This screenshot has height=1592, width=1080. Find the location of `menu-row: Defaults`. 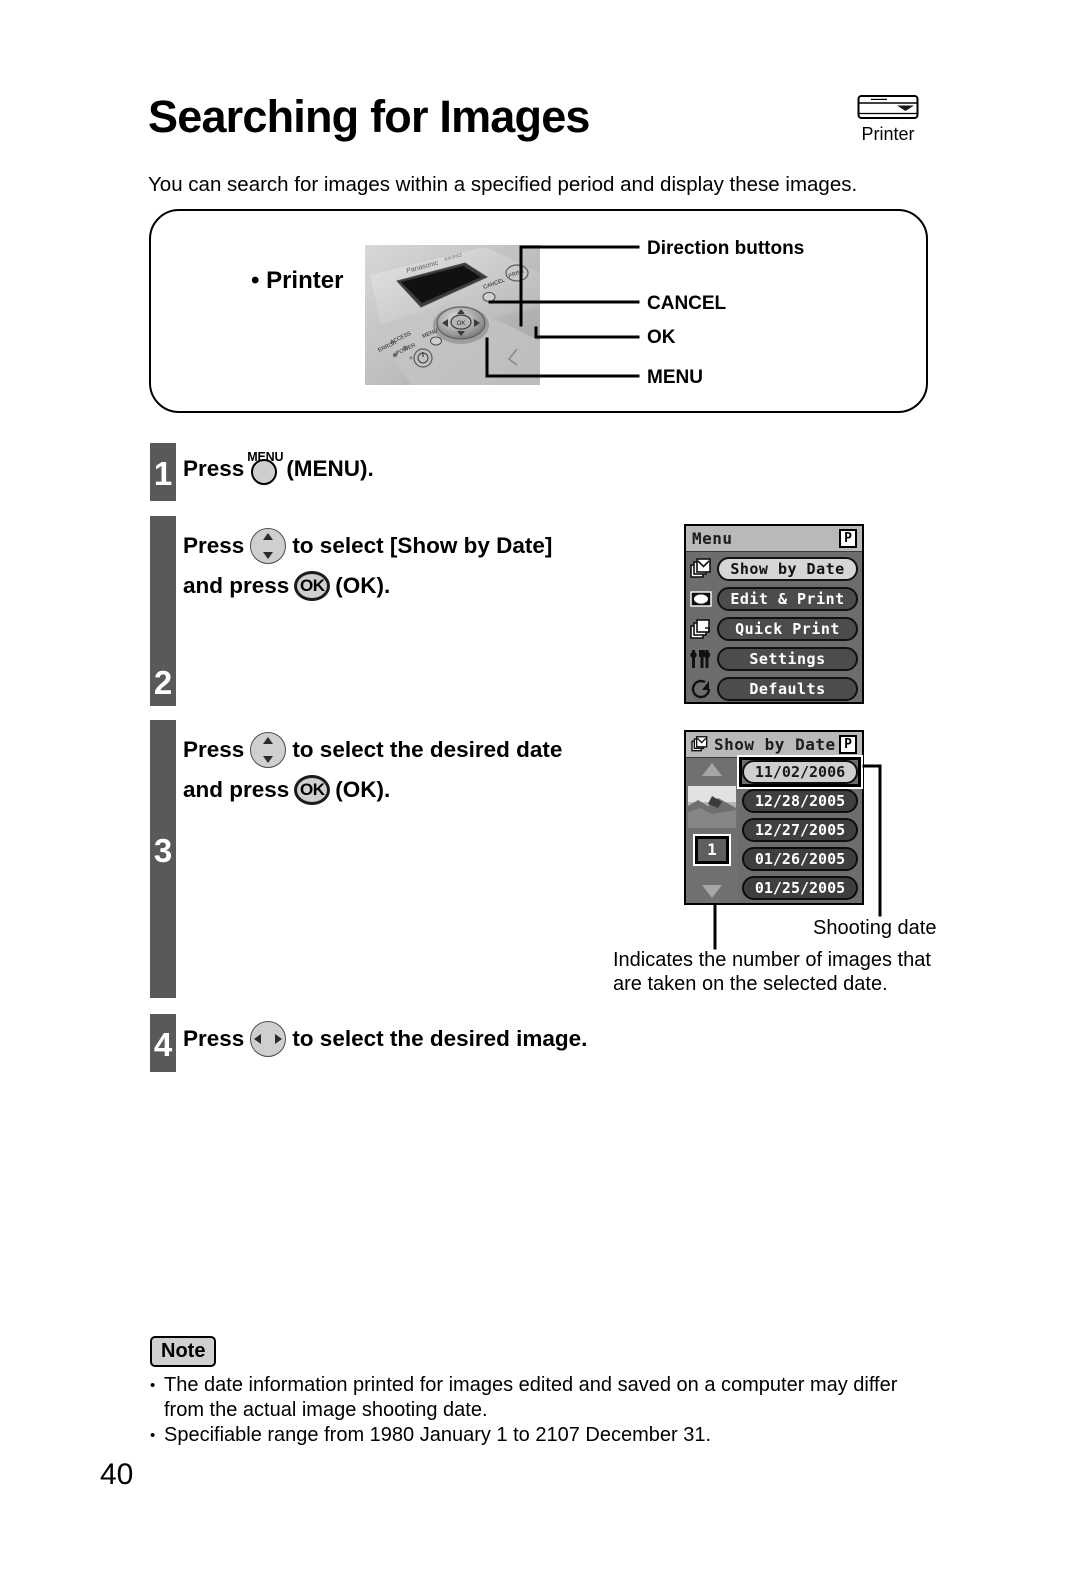

menu-row: Defaults is located at coordinates (774, 689).